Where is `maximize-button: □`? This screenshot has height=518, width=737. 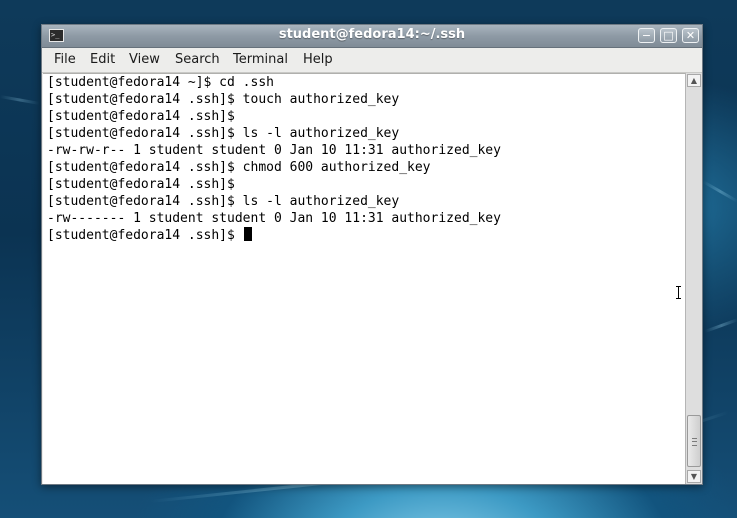 maximize-button: □ is located at coordinates (668, 35).